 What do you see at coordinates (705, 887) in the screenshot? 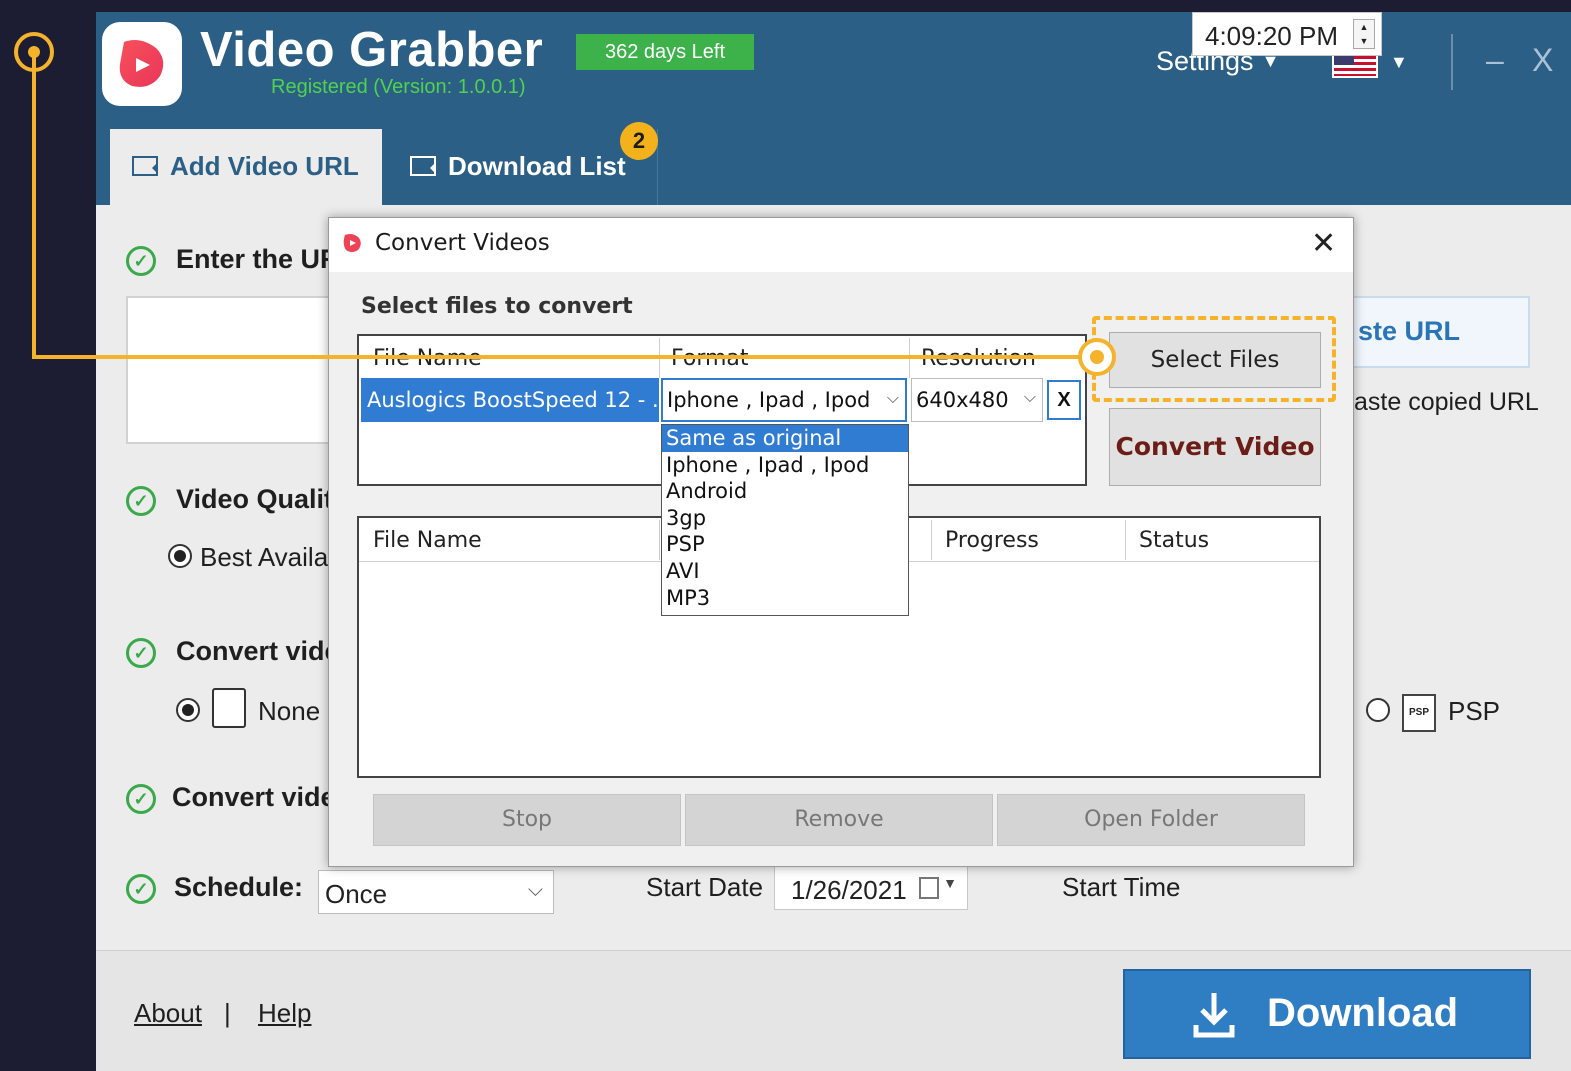
I see `start-date-label: Start Date` at bounding box center [705, 887].